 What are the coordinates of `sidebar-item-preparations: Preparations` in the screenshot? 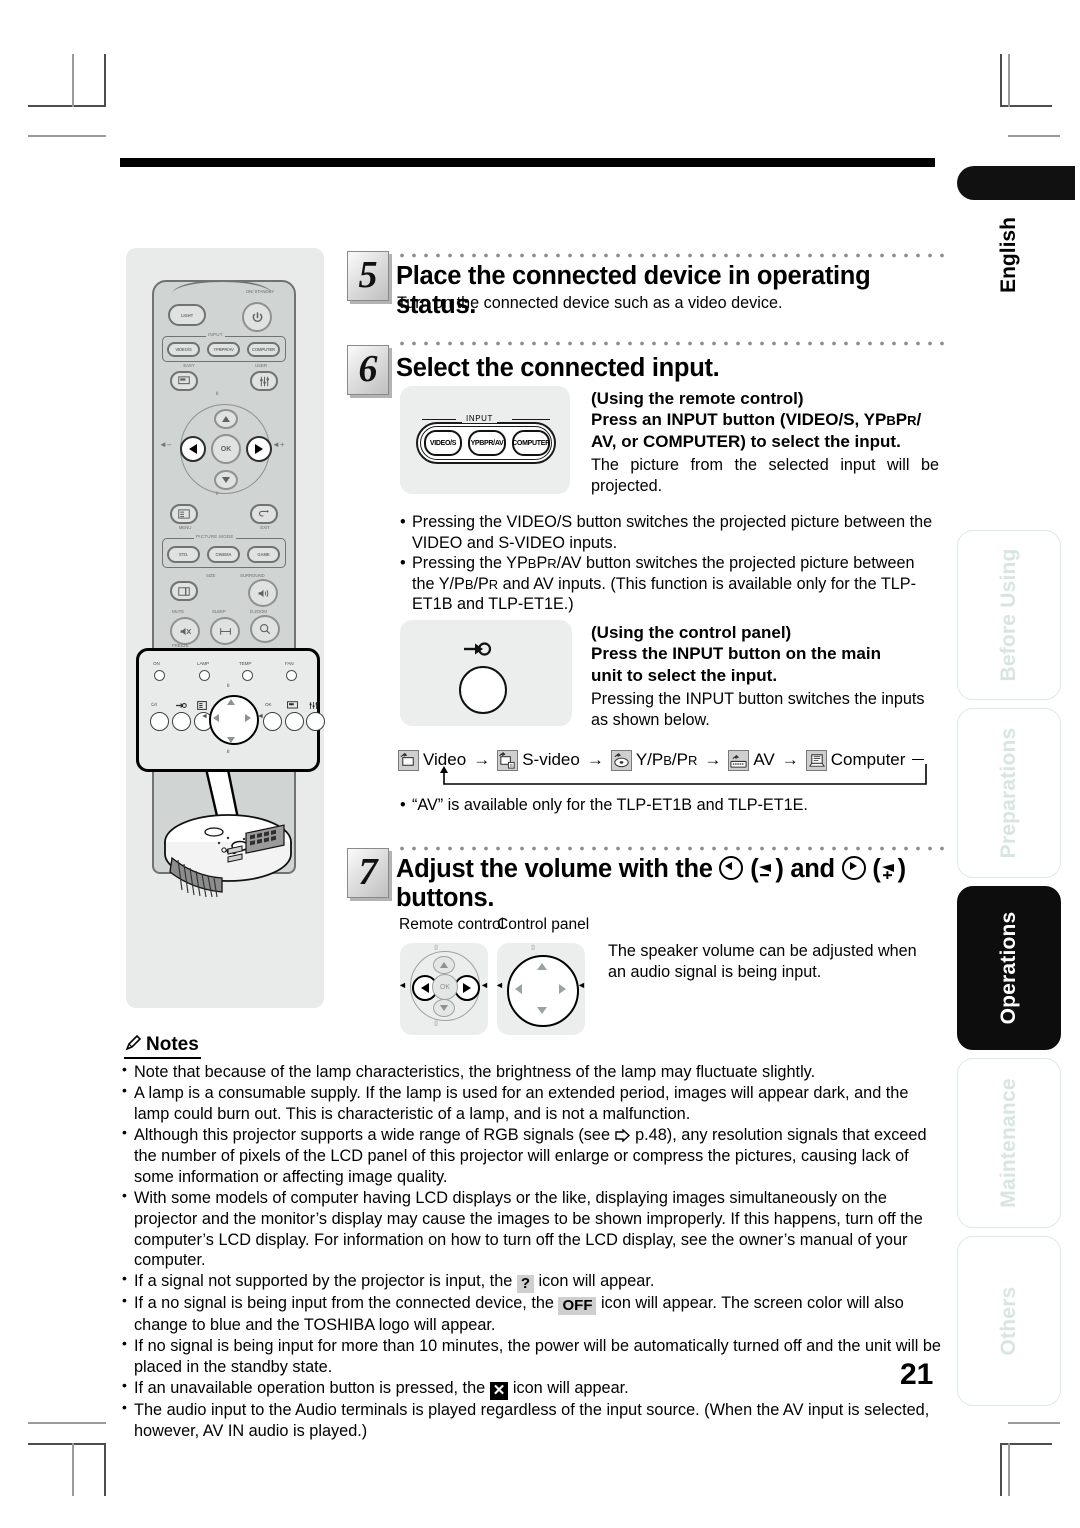 It's located at (1009, 793).